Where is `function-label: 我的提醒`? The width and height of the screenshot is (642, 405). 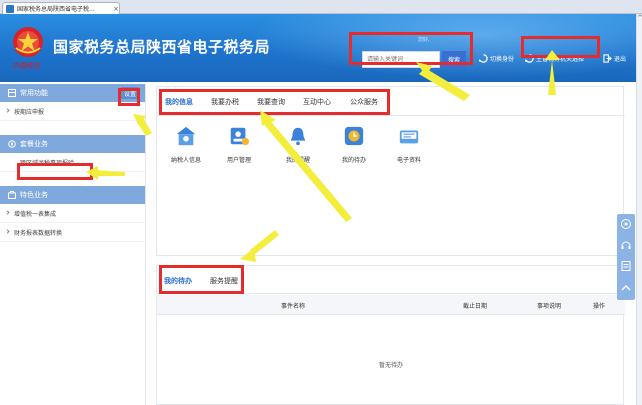
function-label: 我的提醒 is located at coordinates (297, 160).